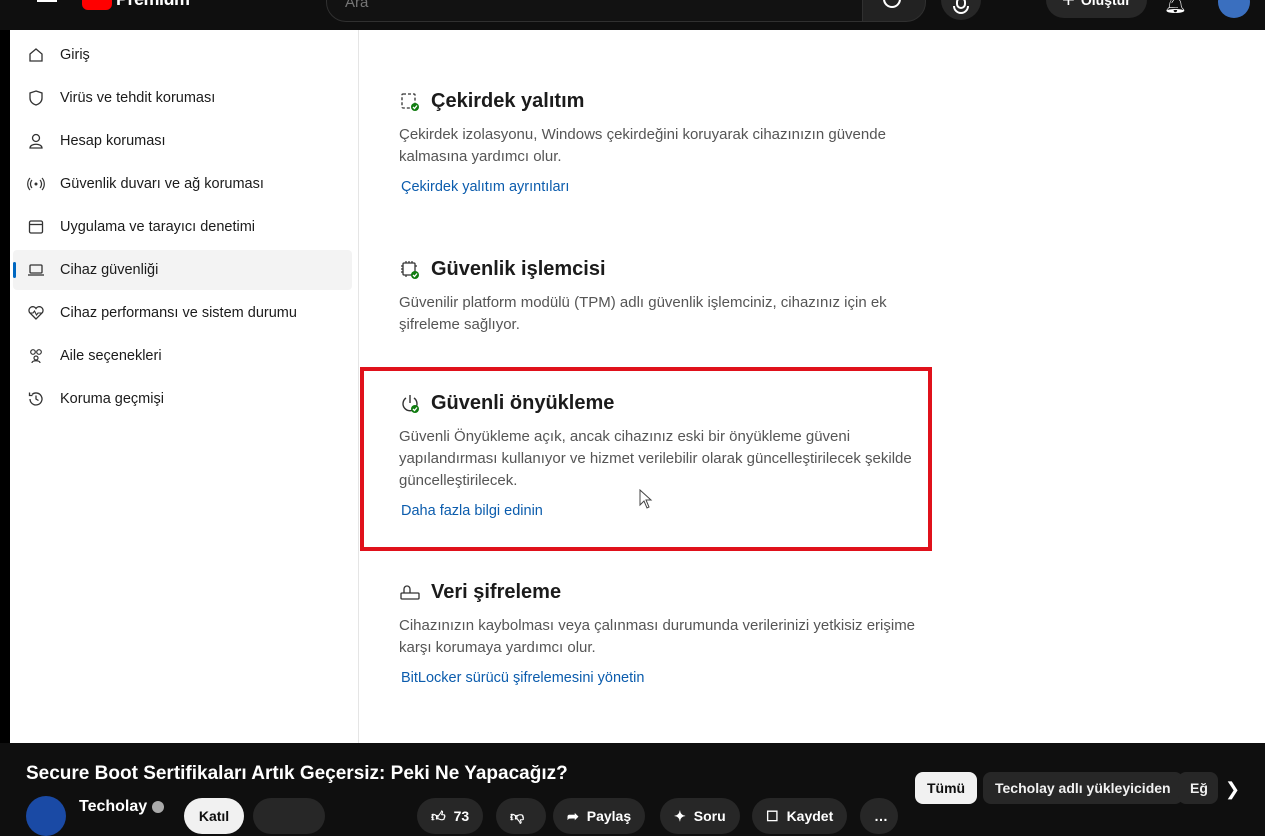  I want to click on sidebar-item-label: Cihaz güvenliği, so click(109, 270).